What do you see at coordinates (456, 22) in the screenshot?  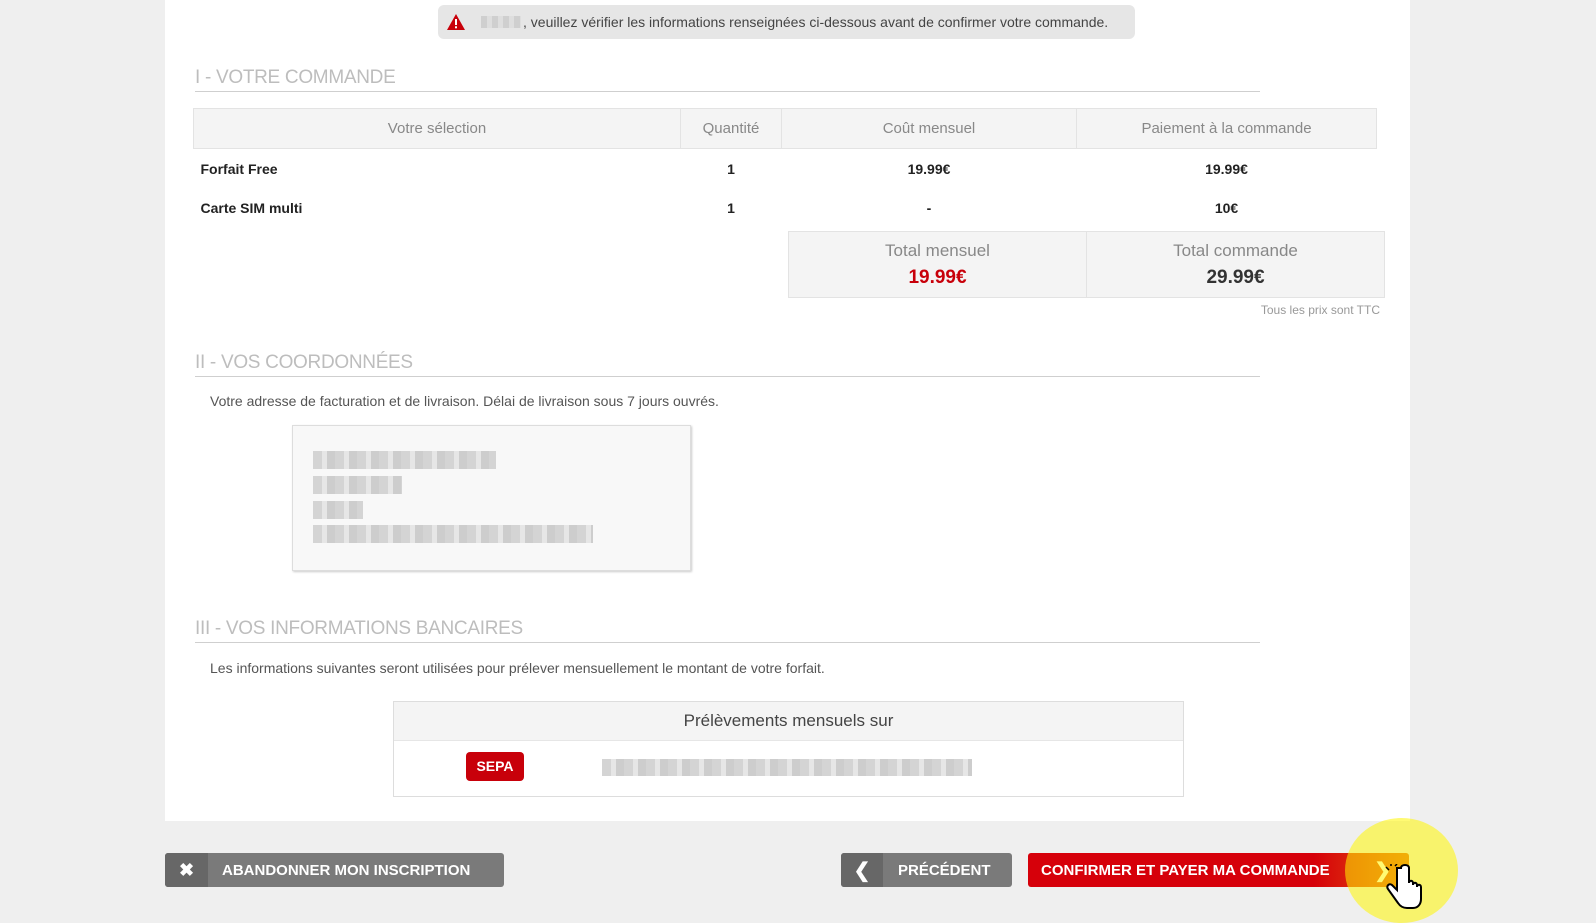 I see `warning-icon` at bounding box center [456, 22].